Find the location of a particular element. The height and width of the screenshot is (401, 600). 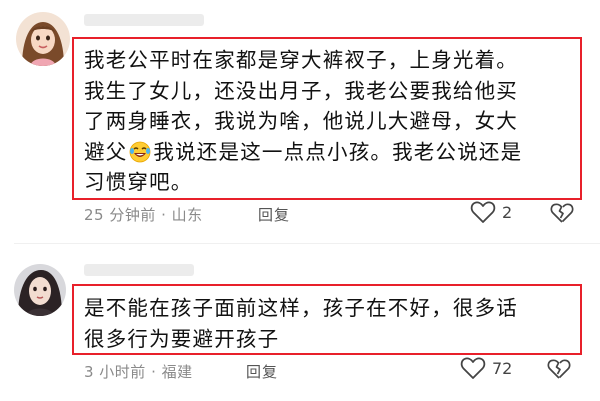

time-location: 25 分钟前 · 山东 is located at coordinates (143, 215).